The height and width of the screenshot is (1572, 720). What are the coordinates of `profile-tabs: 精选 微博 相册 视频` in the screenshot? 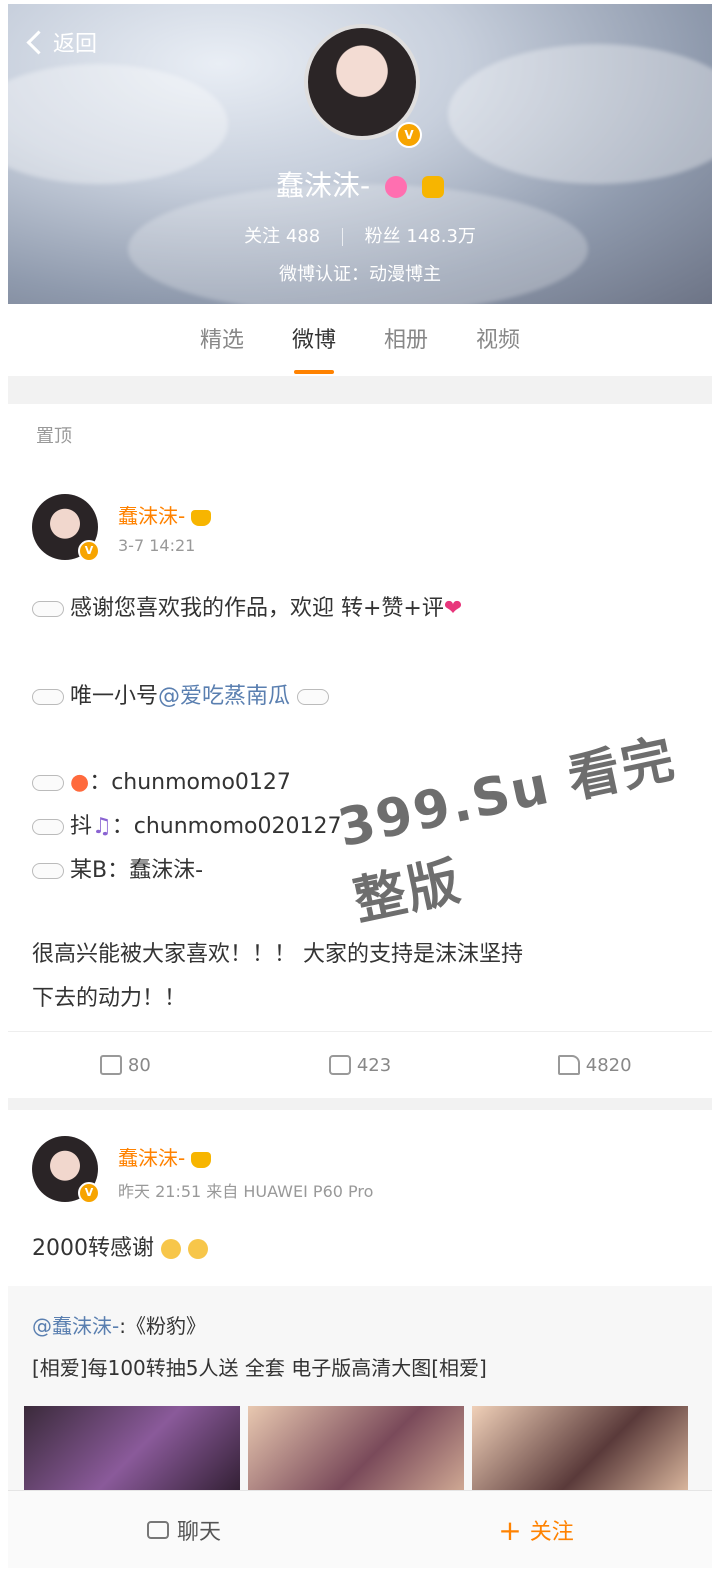 It's located at (360, 340).